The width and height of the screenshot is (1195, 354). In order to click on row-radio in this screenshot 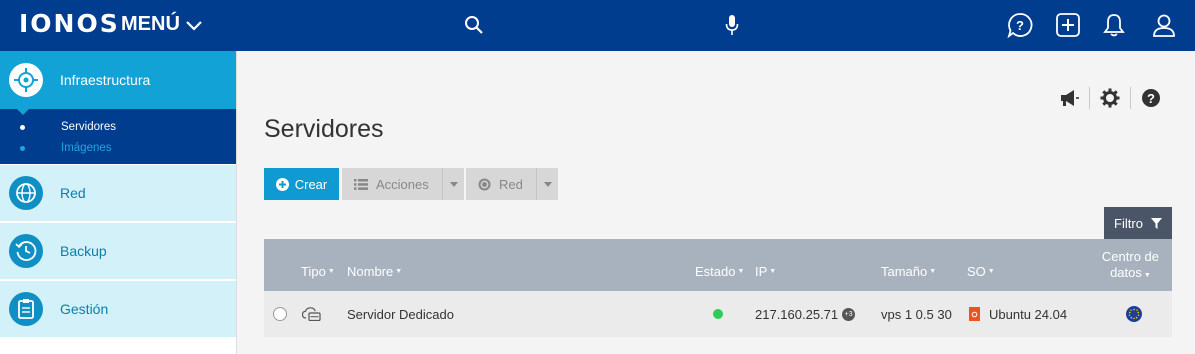, I will do `click(280, 314)`.